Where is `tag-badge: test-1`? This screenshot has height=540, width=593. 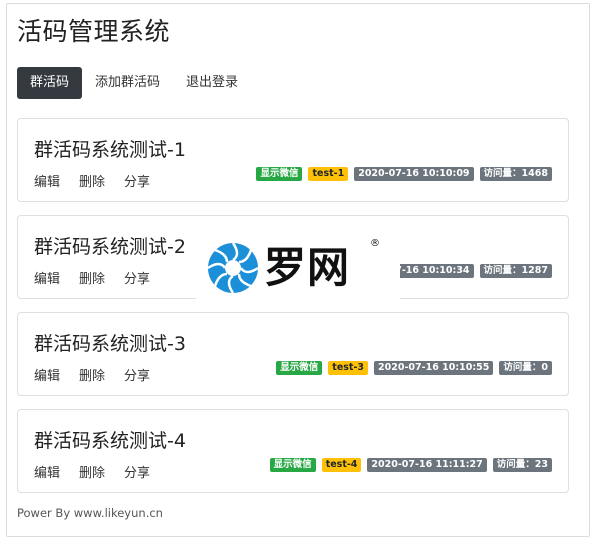 tag-badge: test-1 is located at coordinates (328, 174).